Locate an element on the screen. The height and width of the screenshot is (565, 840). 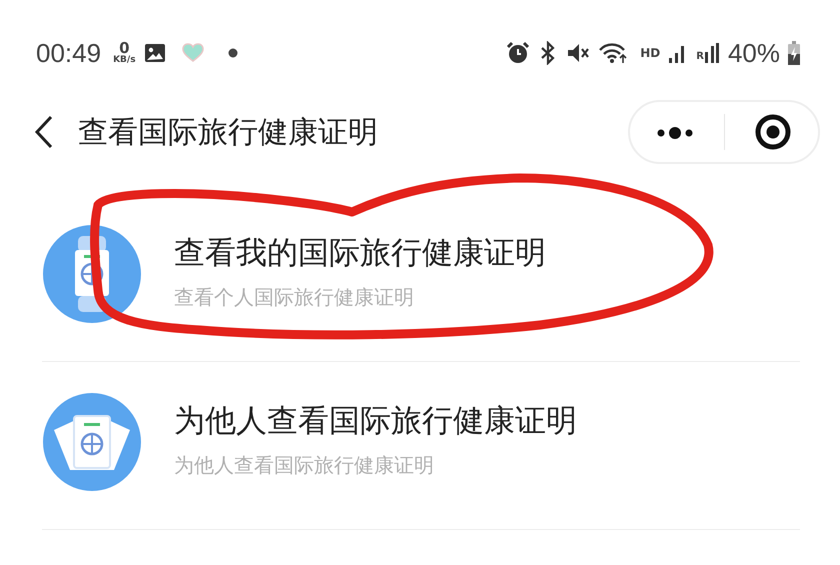
battery-level: 40% is located at coordinates (754, 53).